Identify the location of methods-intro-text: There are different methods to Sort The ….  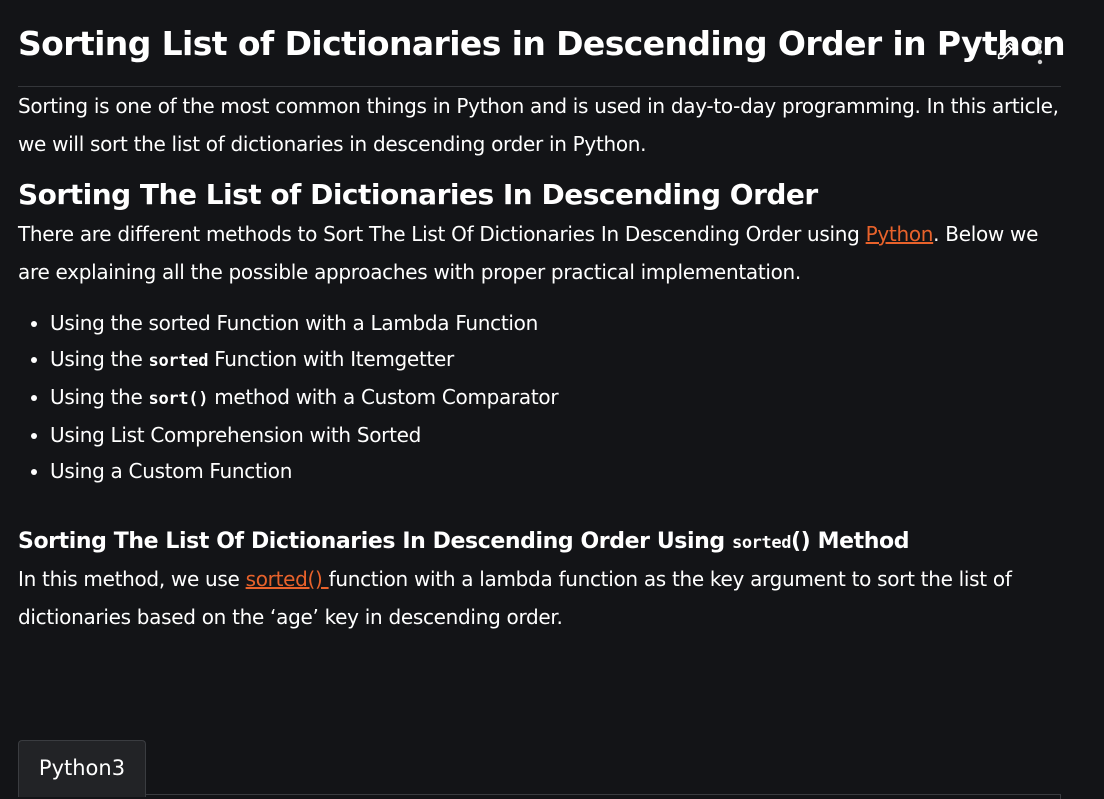
(442, 234).